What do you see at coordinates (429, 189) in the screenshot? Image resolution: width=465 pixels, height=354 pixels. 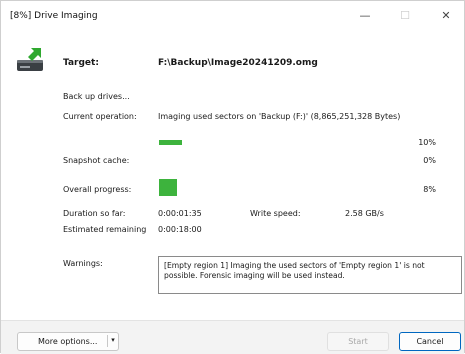 I see `overall-progress-percent: 8%` at bounding box center [429, 189].